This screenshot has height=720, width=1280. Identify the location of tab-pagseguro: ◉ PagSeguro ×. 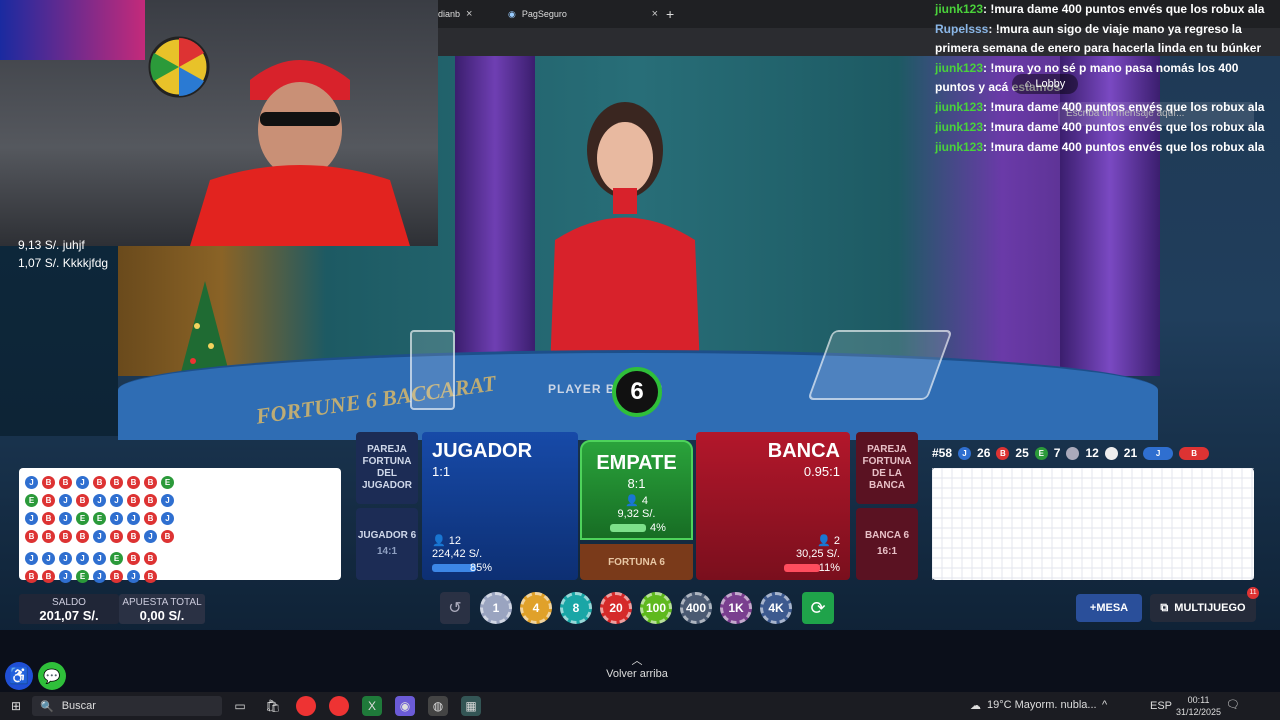
(583, 14).